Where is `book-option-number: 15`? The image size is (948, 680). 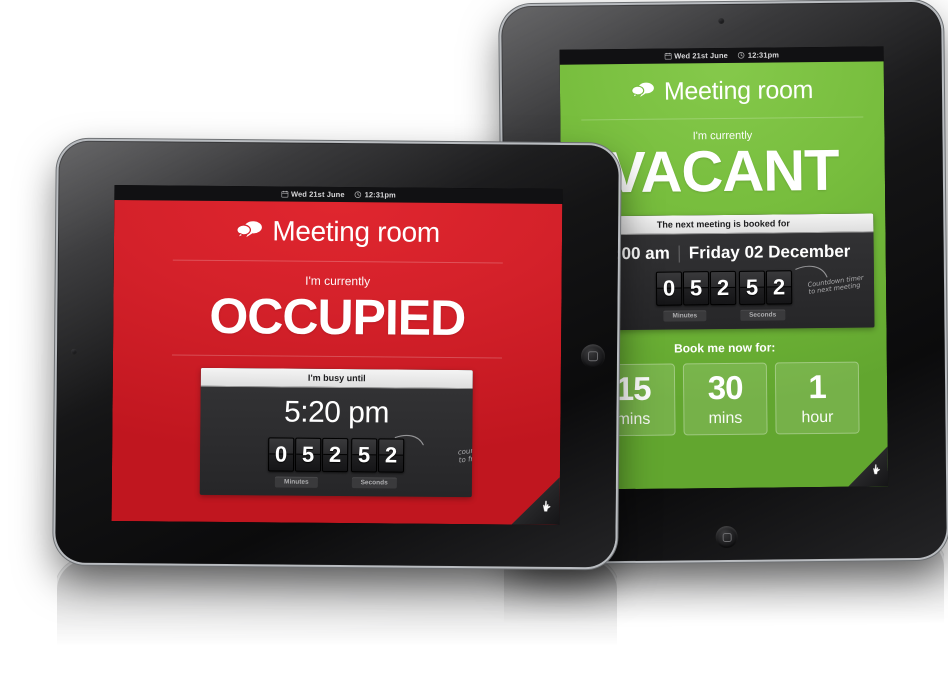
book-option-number: 15 is located at coordinates (633, 388).